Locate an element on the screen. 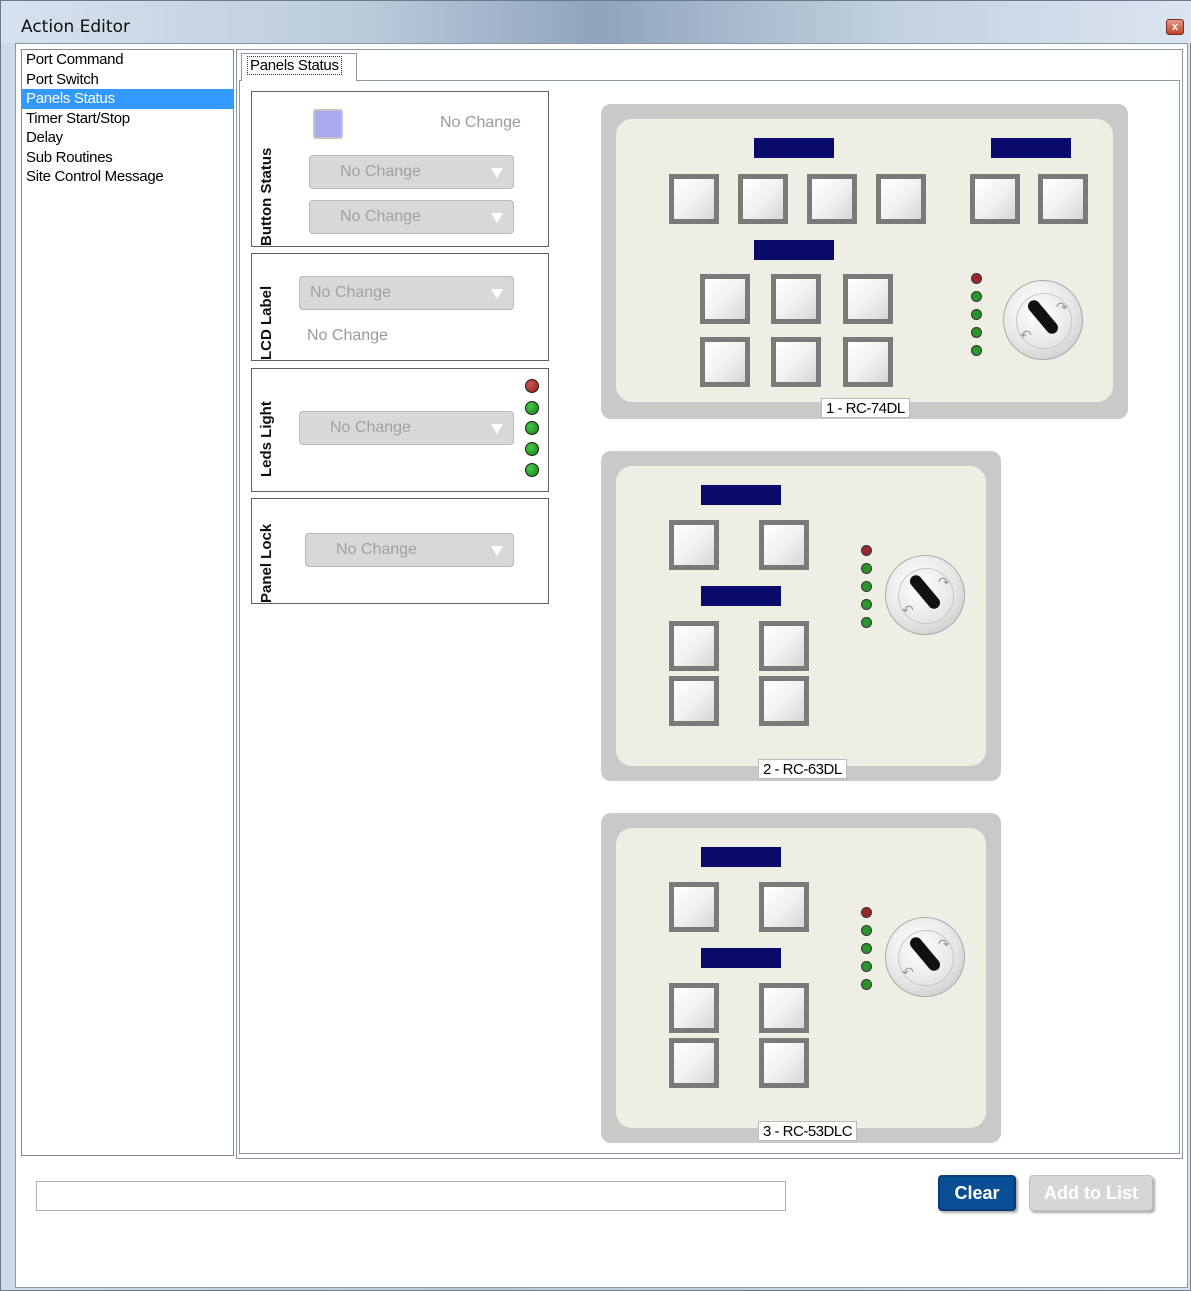  tab-label: Panels Status is located at coordinates (294, 65).